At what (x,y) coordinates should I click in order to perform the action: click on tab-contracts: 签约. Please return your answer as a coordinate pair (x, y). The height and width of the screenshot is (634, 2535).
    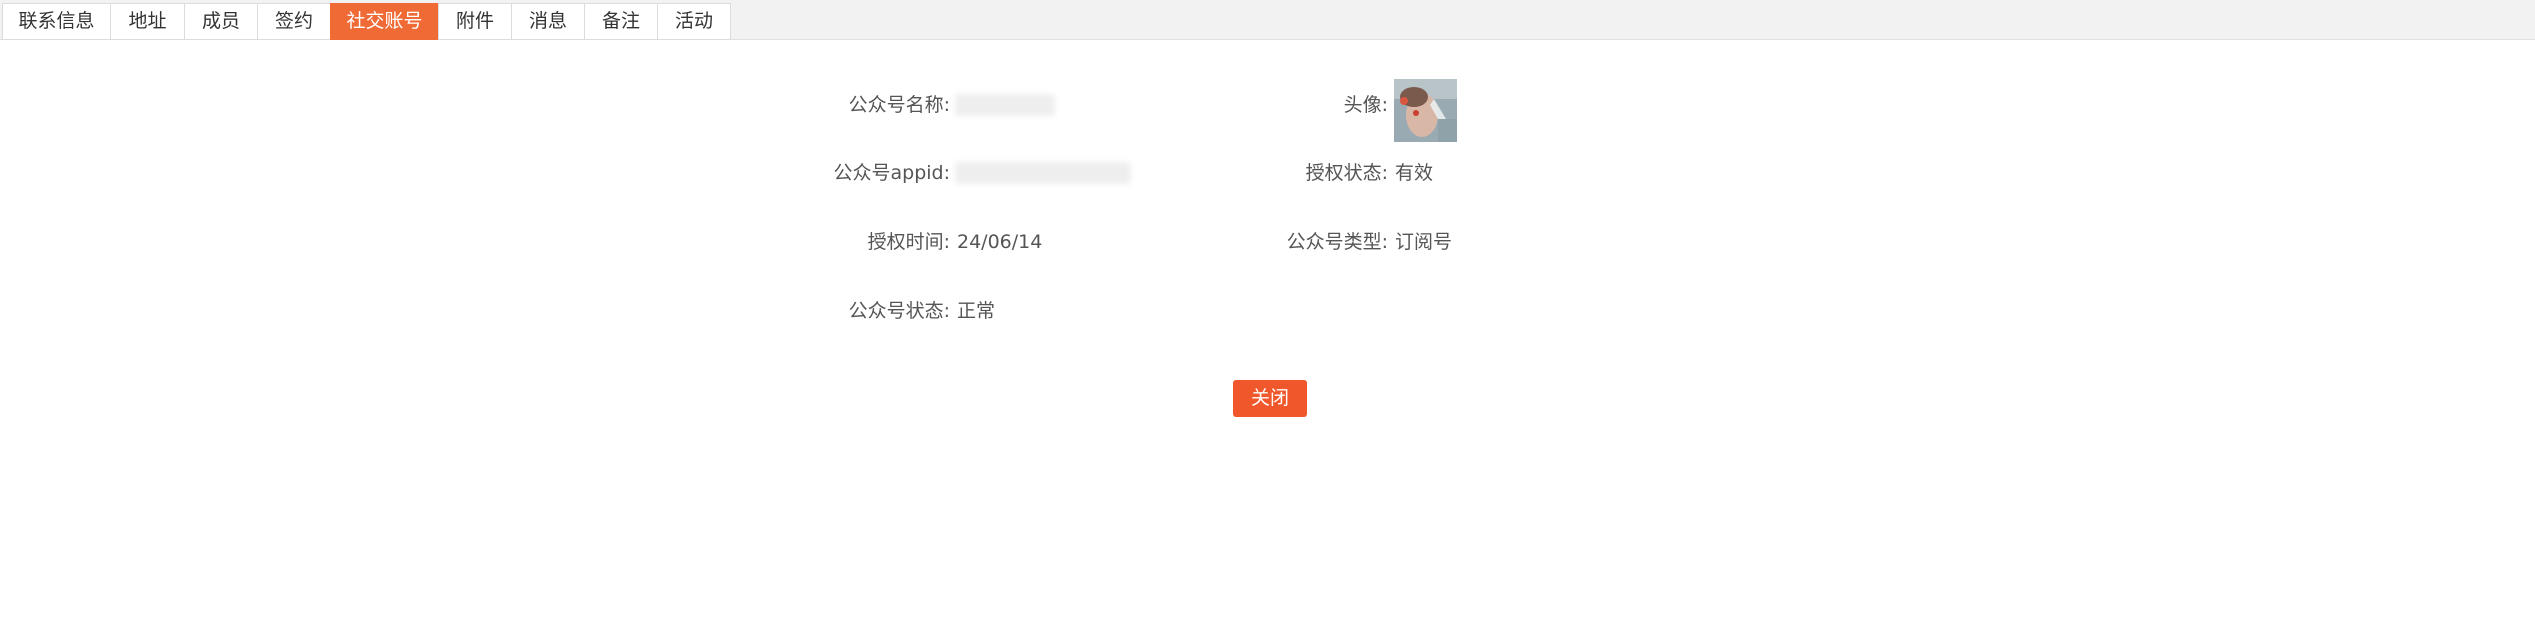
    Looking at the image, I should click on (293, 21).